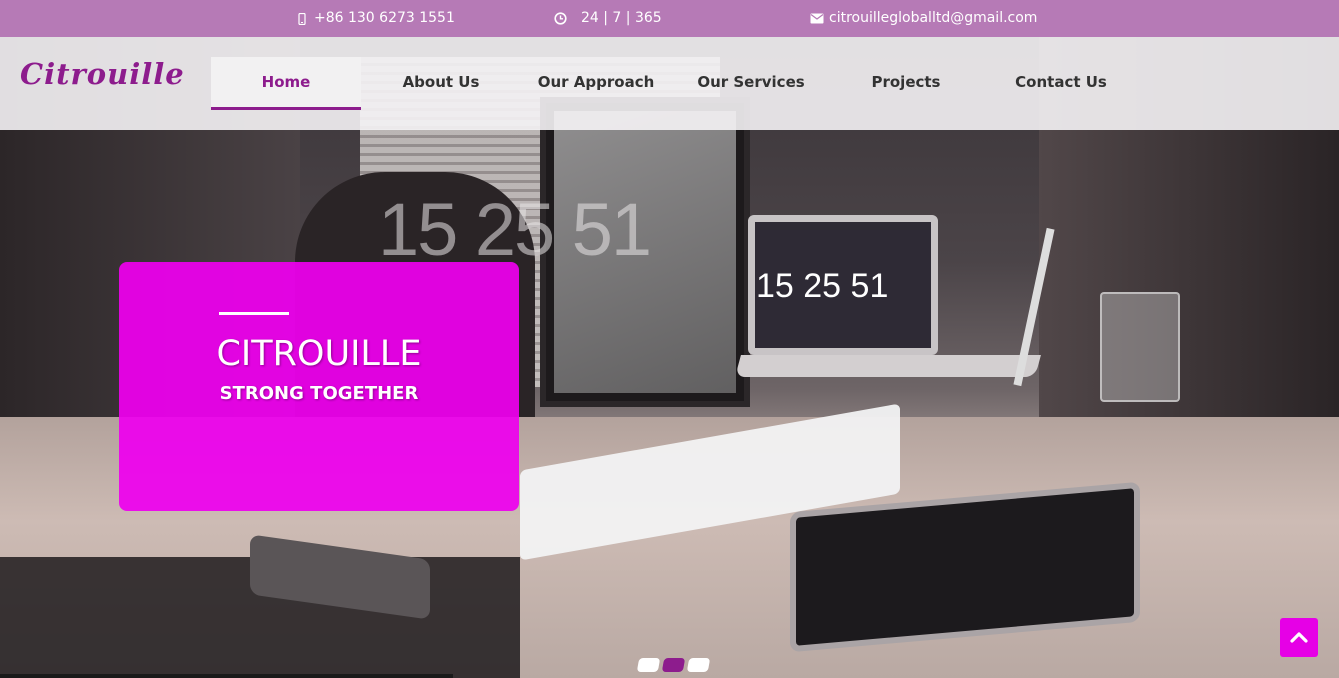 The width and height of the screenshot is (1339, 678). What do you see at coordinates (751, 83) in the screenshot?
I see `nav-our-services: Our Services` at bounding box center [751, 83].